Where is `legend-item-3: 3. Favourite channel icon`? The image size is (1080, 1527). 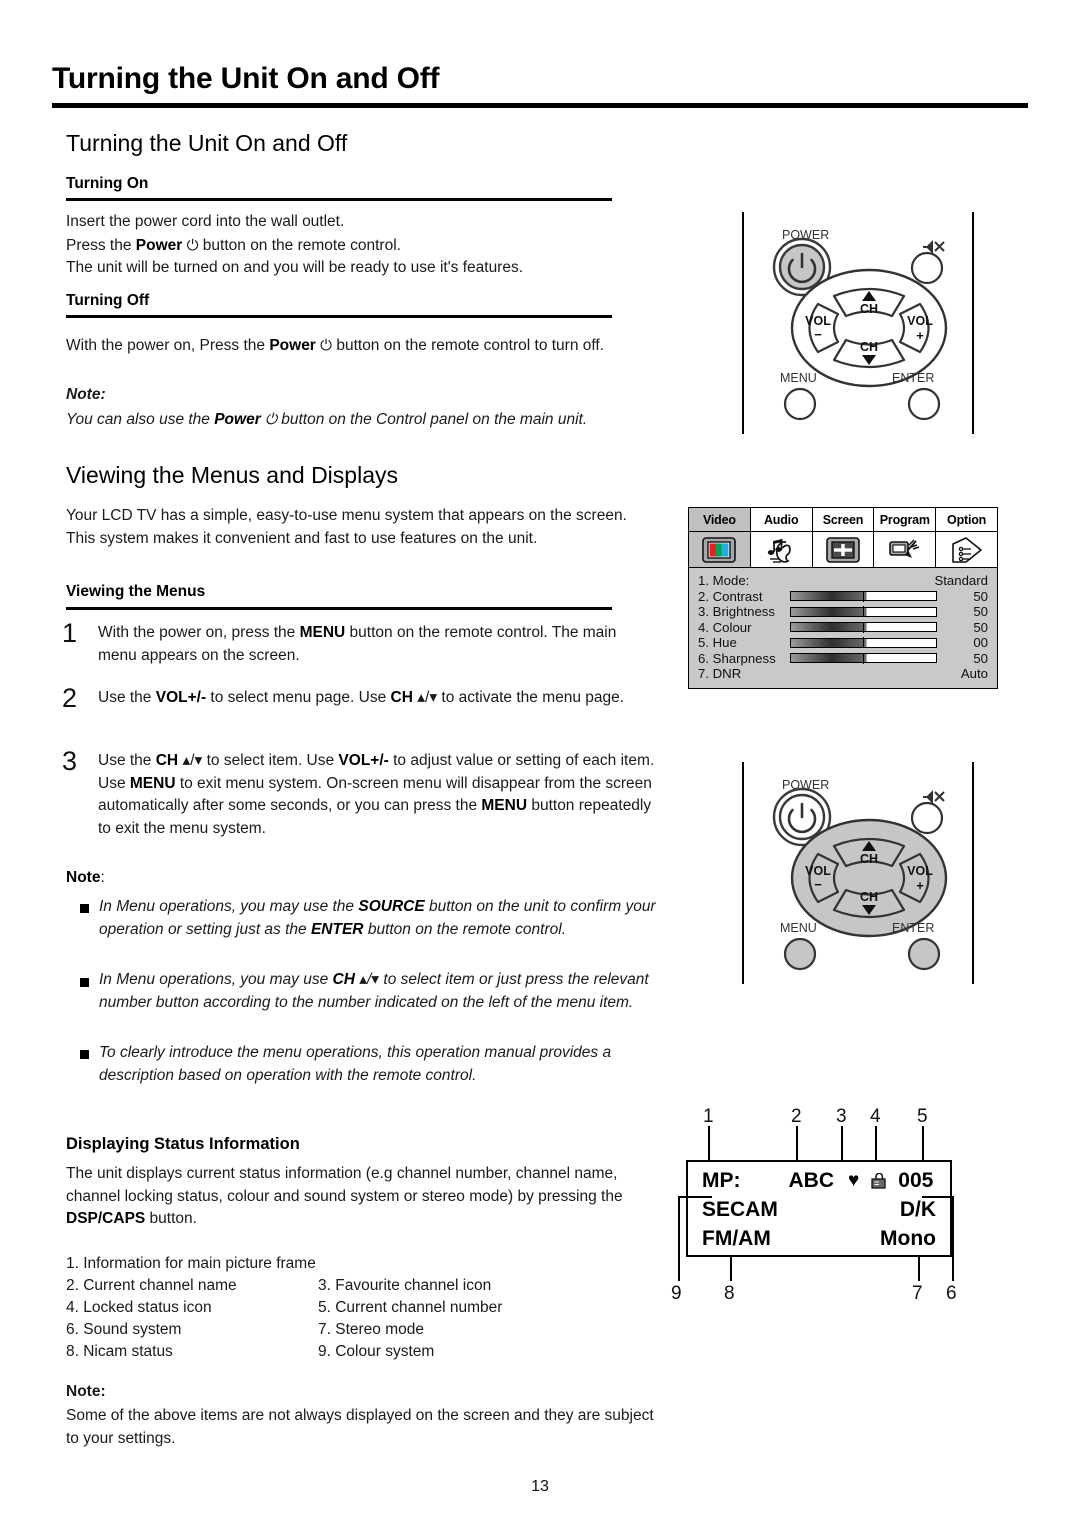
legend-item-3: 3. Favourite channel icon is located at coordinates (405, 1285).